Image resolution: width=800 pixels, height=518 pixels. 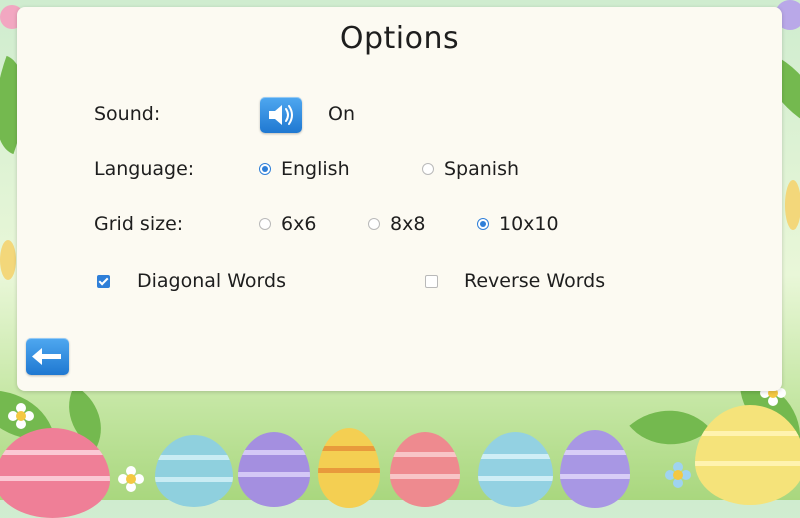 I want to click on speaker-icon, so click(x=281, y=115).